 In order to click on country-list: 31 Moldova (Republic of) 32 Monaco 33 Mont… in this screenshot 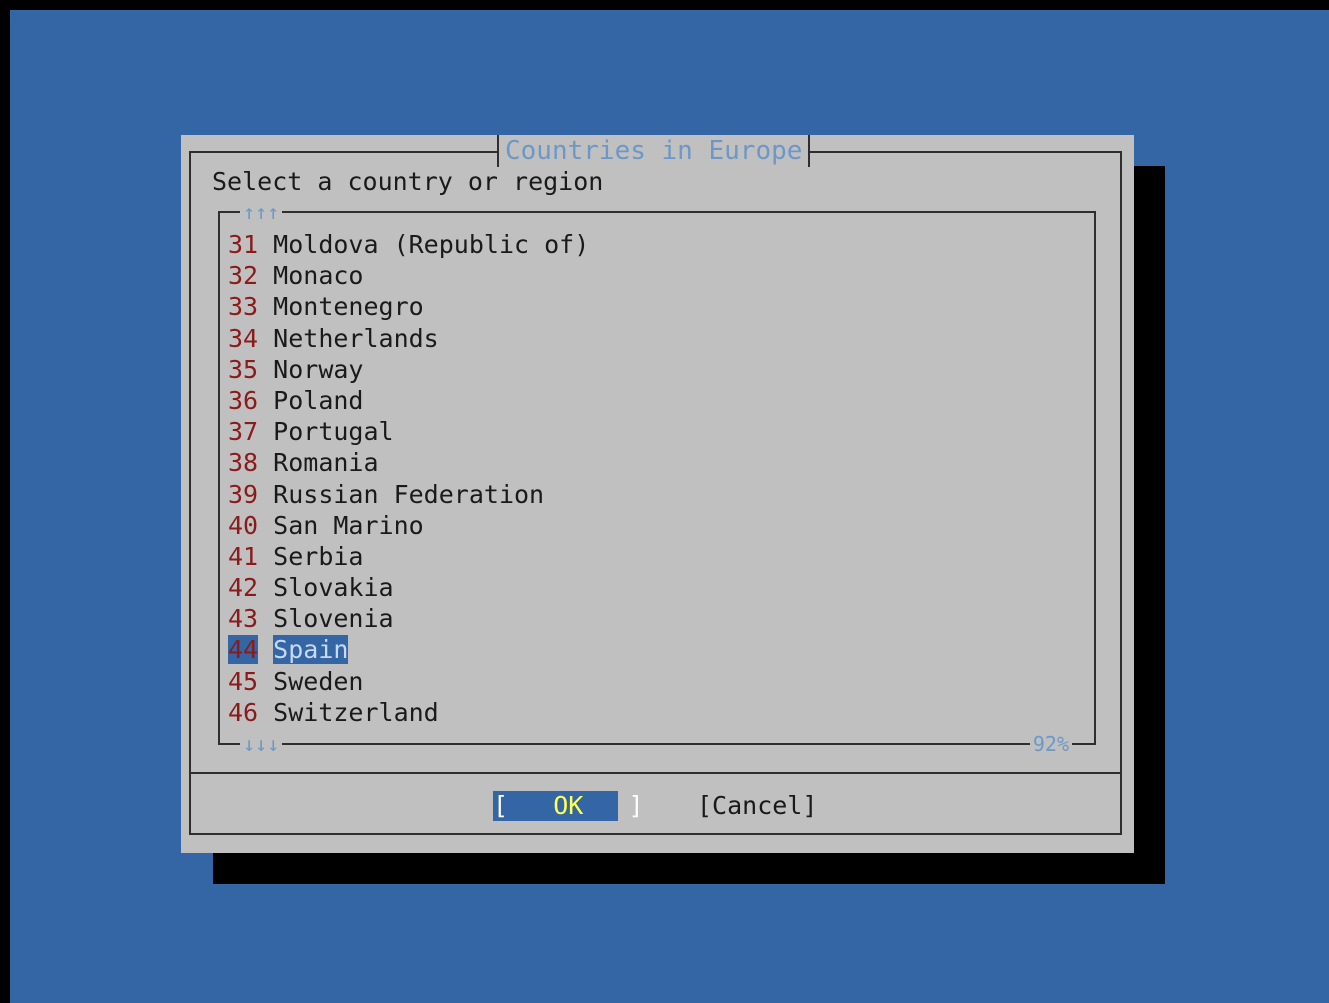, I will do `click(408, 478)`.